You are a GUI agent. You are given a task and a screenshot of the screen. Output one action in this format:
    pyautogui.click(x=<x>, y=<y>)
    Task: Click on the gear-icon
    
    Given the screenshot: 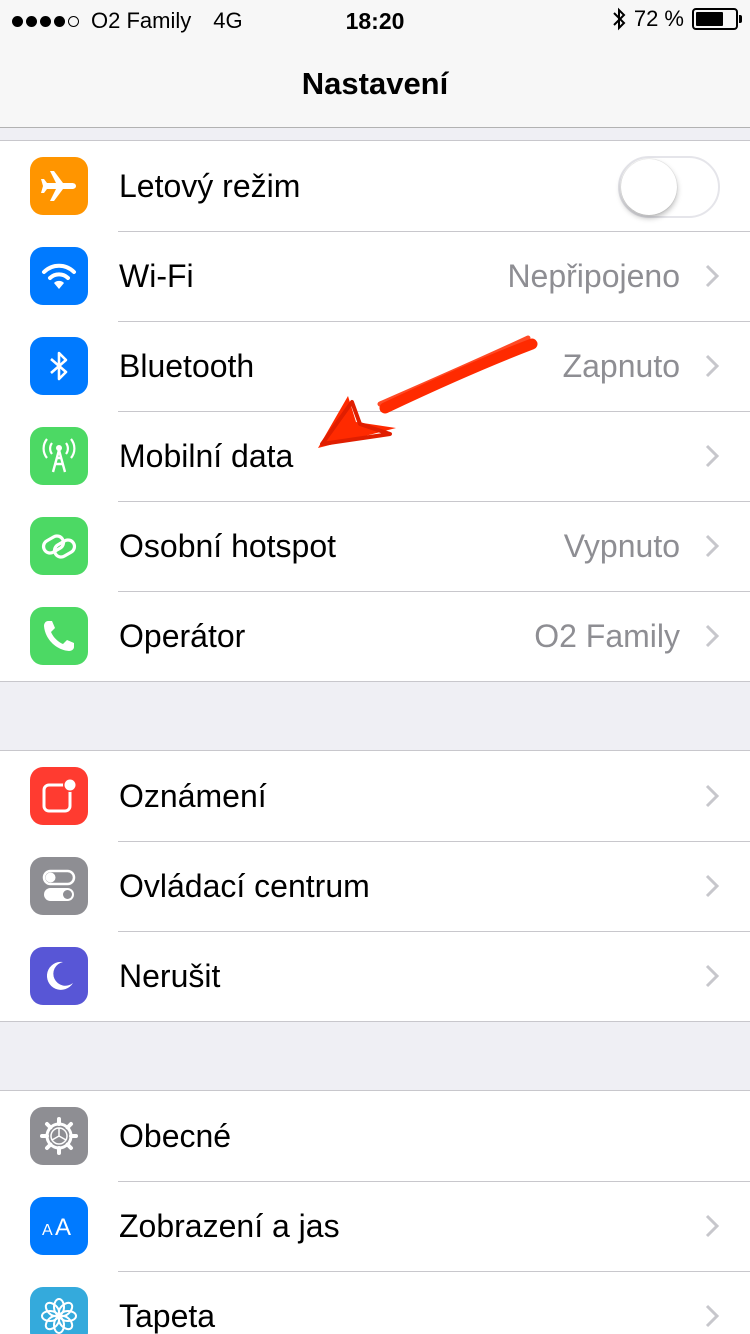 What is the action you would take?
    pyautogui.click(x=59, y=1136)
    